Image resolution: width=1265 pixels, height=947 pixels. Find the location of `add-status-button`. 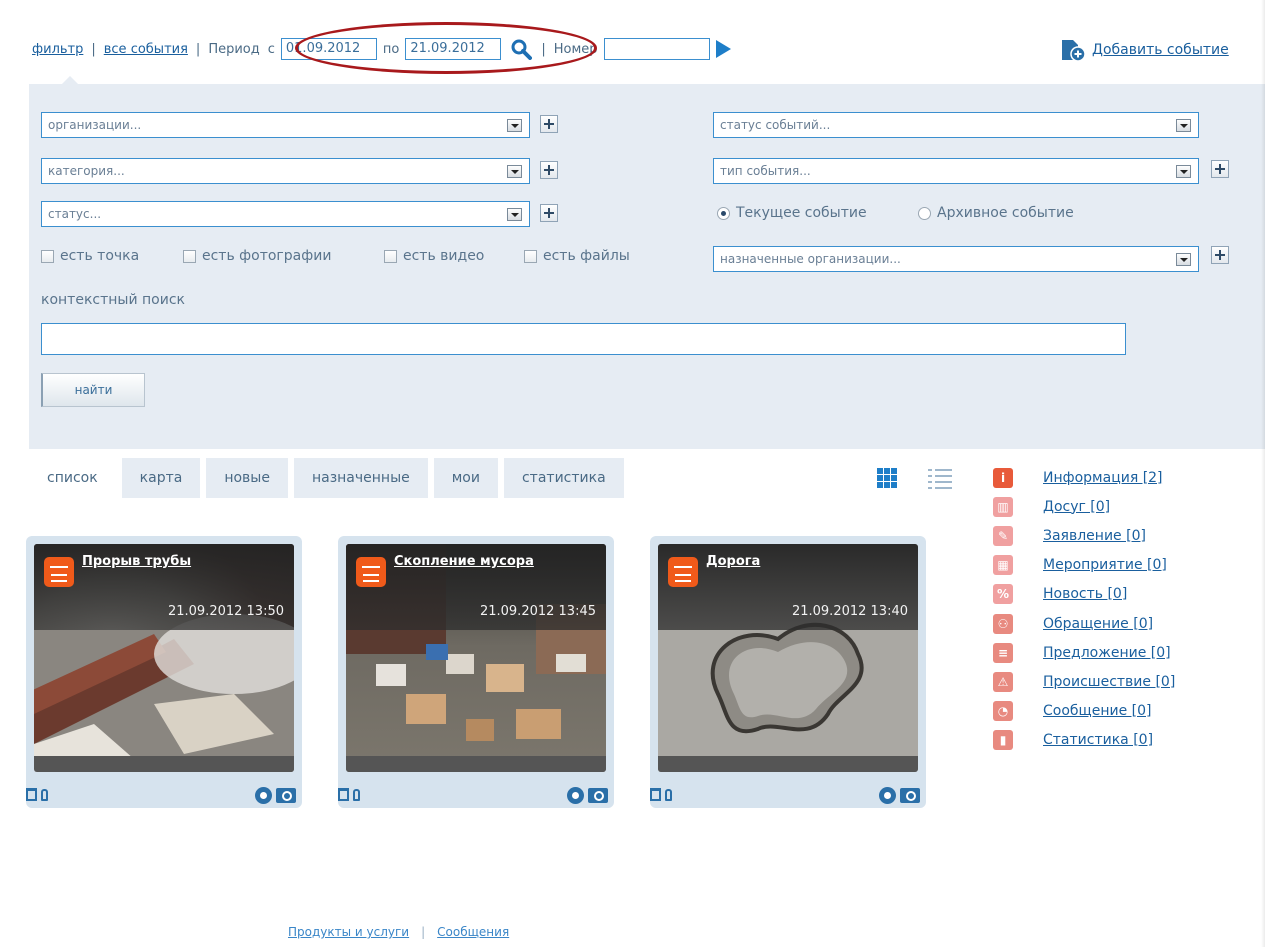

add-status-button is located at coordinates (549, 213).